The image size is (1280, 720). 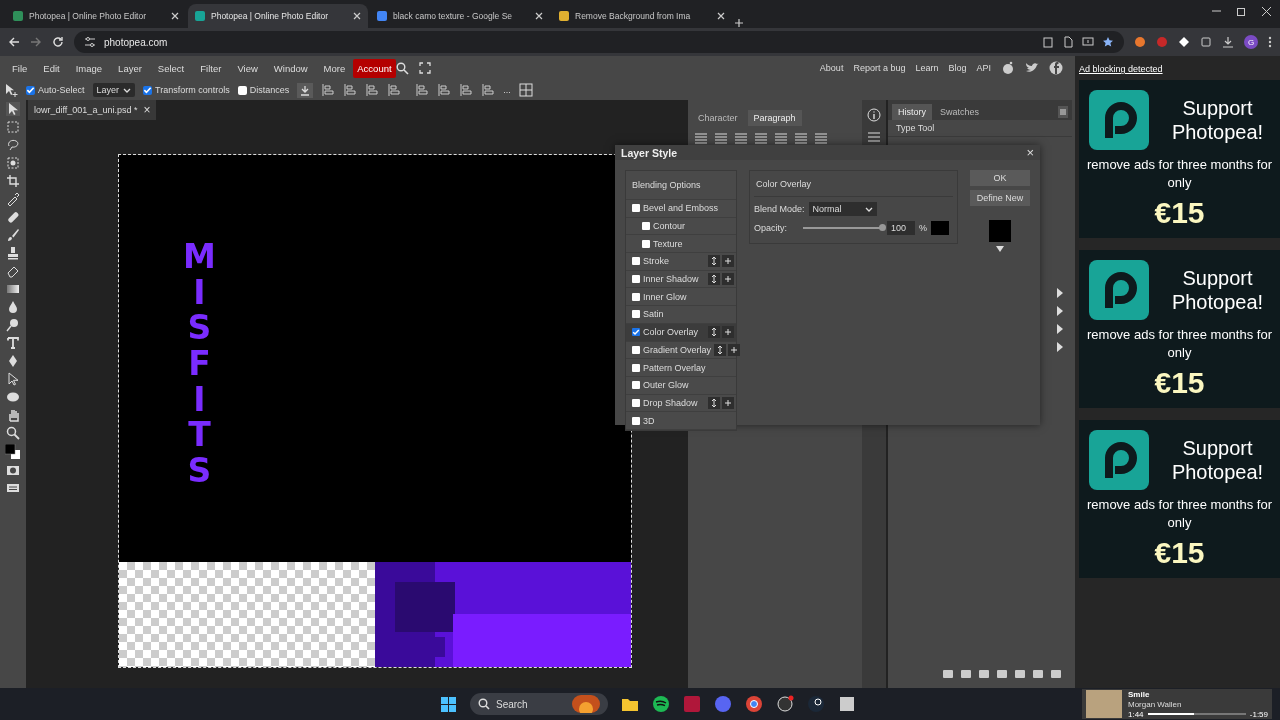 What do you see at coordinates (424, 68) in the screenshot?
I see `fullscreen-icon` at bounding box center [424, 68].